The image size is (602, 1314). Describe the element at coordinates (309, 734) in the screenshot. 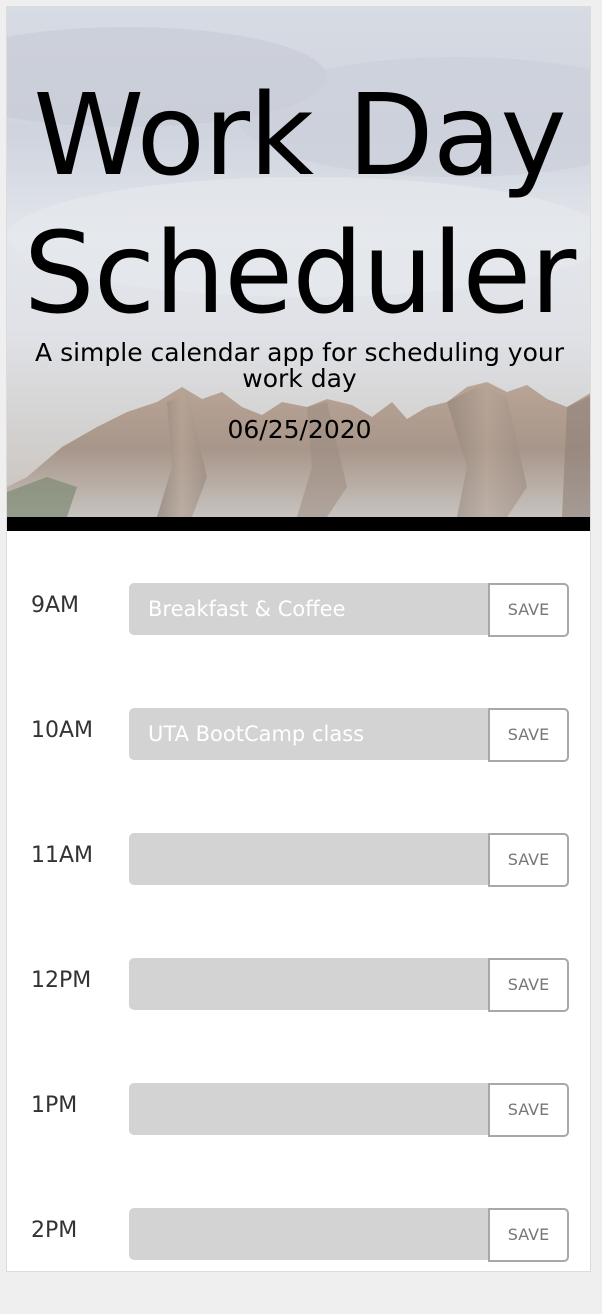

I see `event-textarea: UTA BootCamp class` at that location.